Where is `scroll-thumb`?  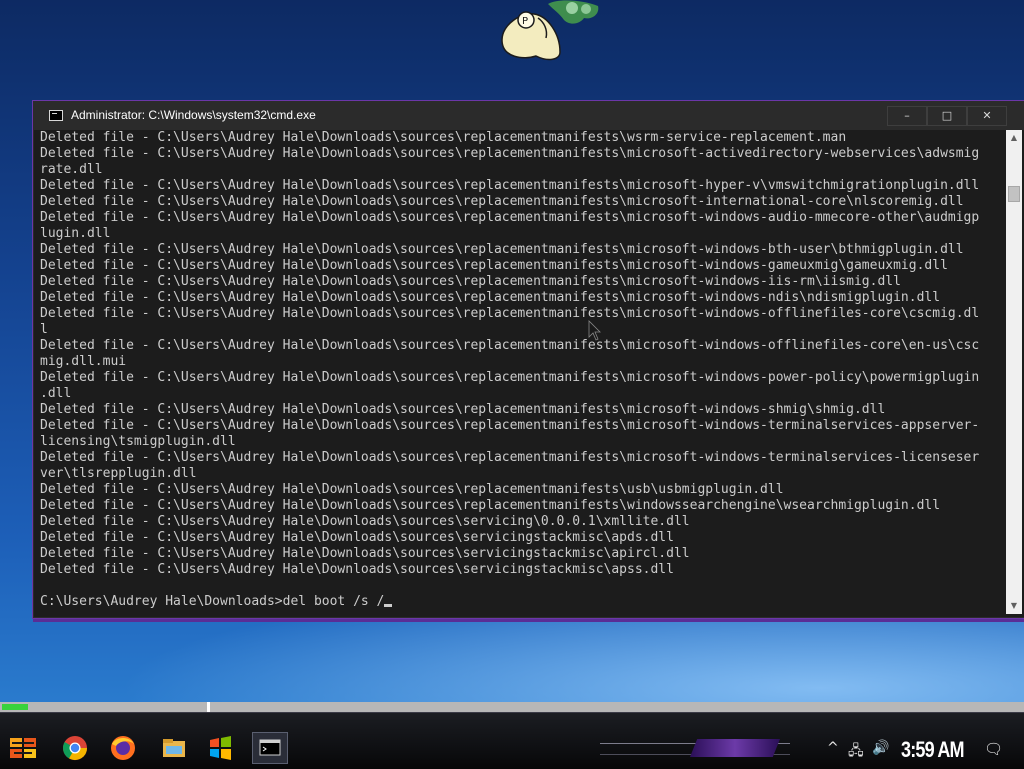 scroll-thumb is located at coordinates (1014, 194).